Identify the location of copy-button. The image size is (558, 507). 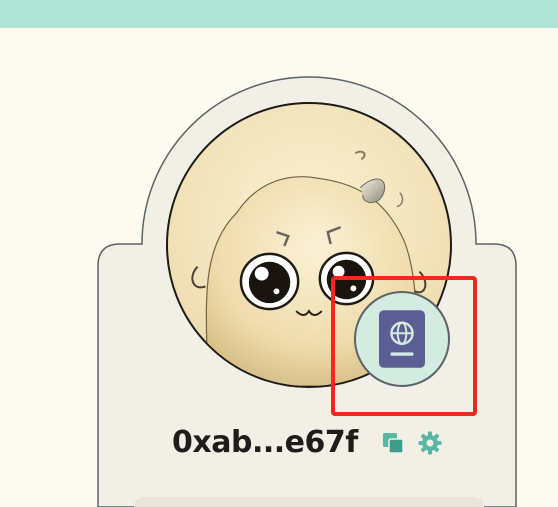
(393, 443).